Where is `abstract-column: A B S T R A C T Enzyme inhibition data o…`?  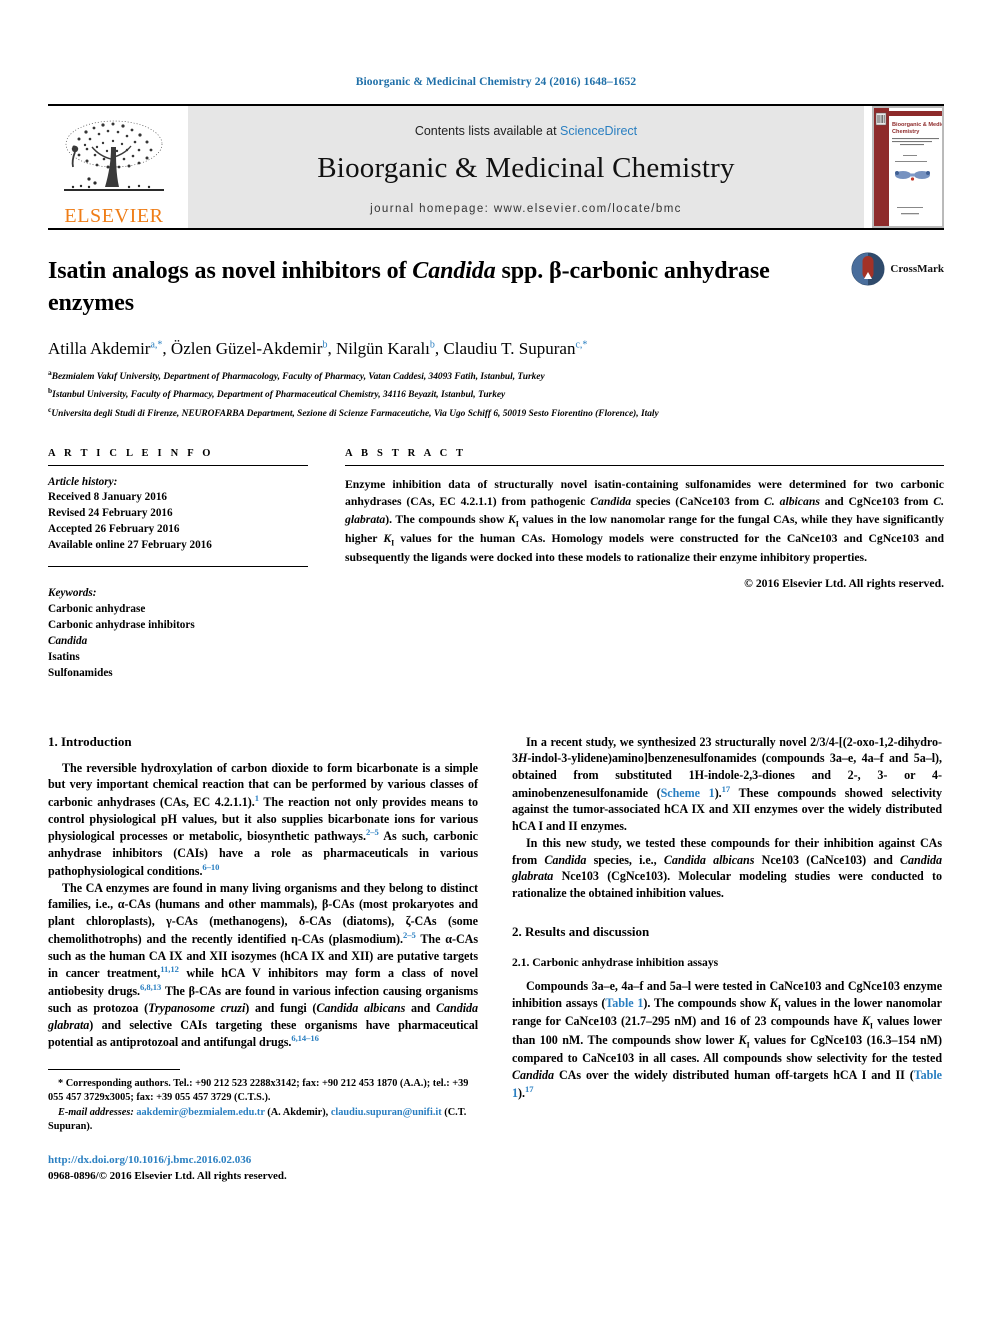 abstract-column: A B S T R A C T Enzyme inhibition data o… is located at coordinates (644, 565).